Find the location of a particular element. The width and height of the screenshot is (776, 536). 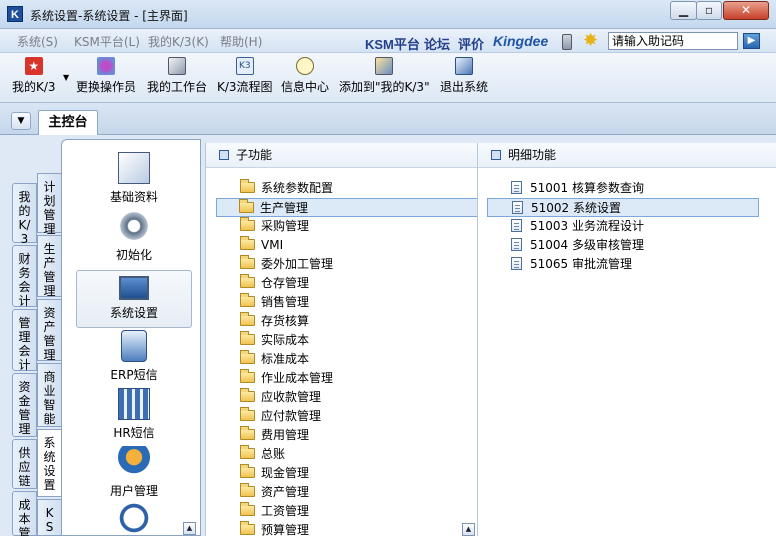

my-k3-button: ★ 我的K/3 is located at coordinates (34, 76).